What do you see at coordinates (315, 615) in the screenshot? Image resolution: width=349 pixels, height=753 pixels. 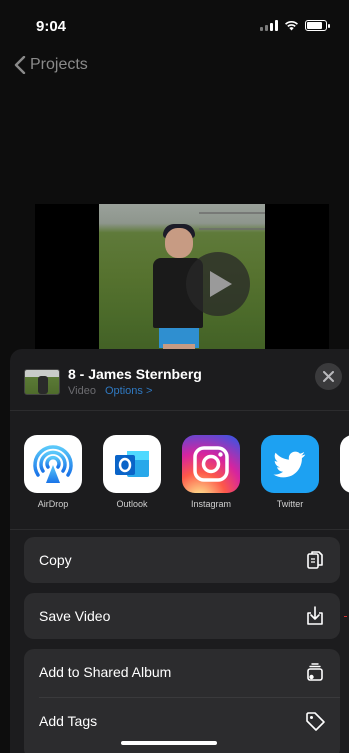 I see `save-icon` at bounding box center [315, 615].